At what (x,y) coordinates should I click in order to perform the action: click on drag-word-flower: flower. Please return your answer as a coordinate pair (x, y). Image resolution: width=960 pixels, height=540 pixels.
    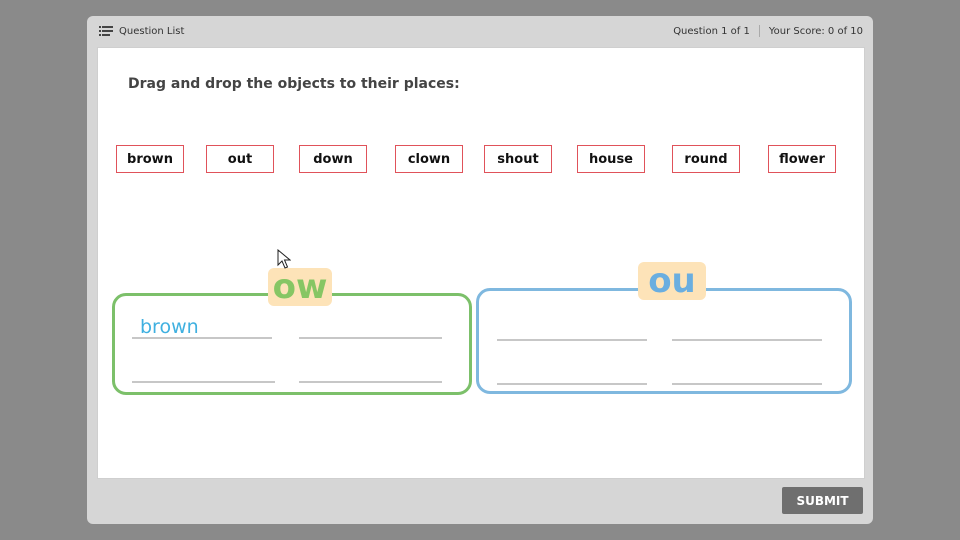
    Looking at the image, I should click on (802, 159).